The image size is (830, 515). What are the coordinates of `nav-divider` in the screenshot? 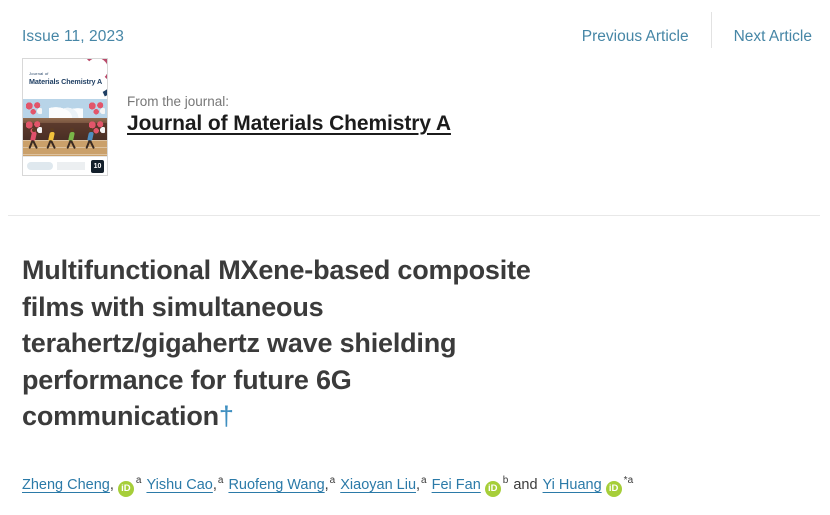 It's located at (711, 30).